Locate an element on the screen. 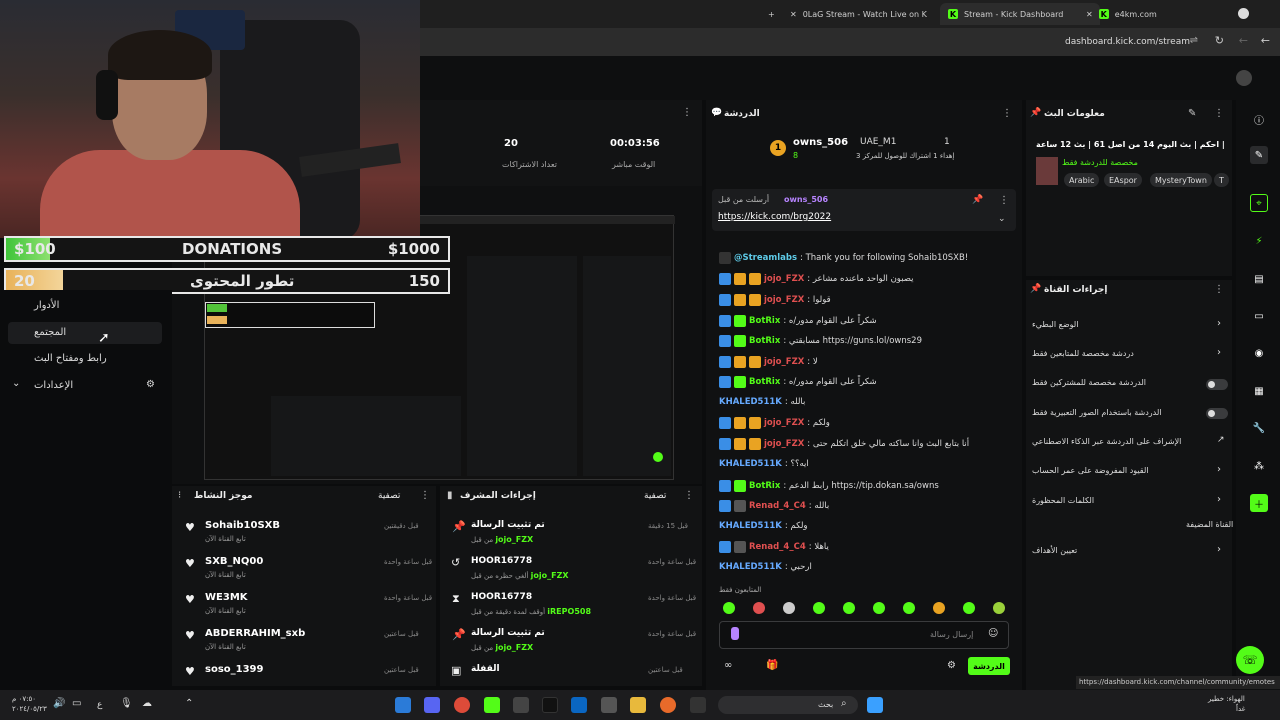  infinity-icon: ∞ is located at coordinates (728, 665).